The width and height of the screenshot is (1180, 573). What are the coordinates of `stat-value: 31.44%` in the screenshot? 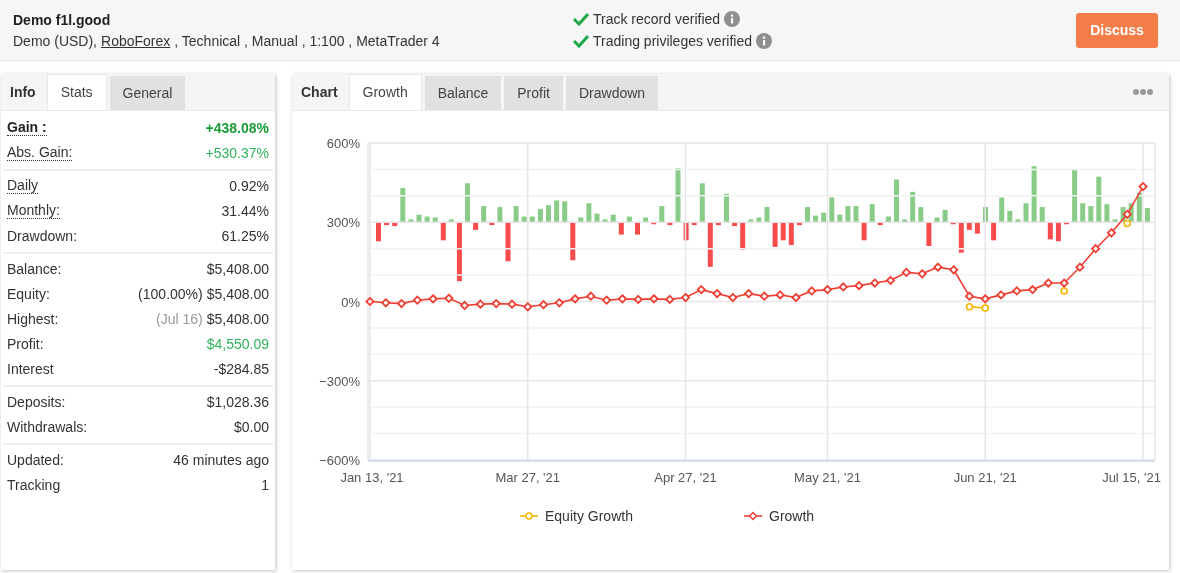 It's located at (245, 211).